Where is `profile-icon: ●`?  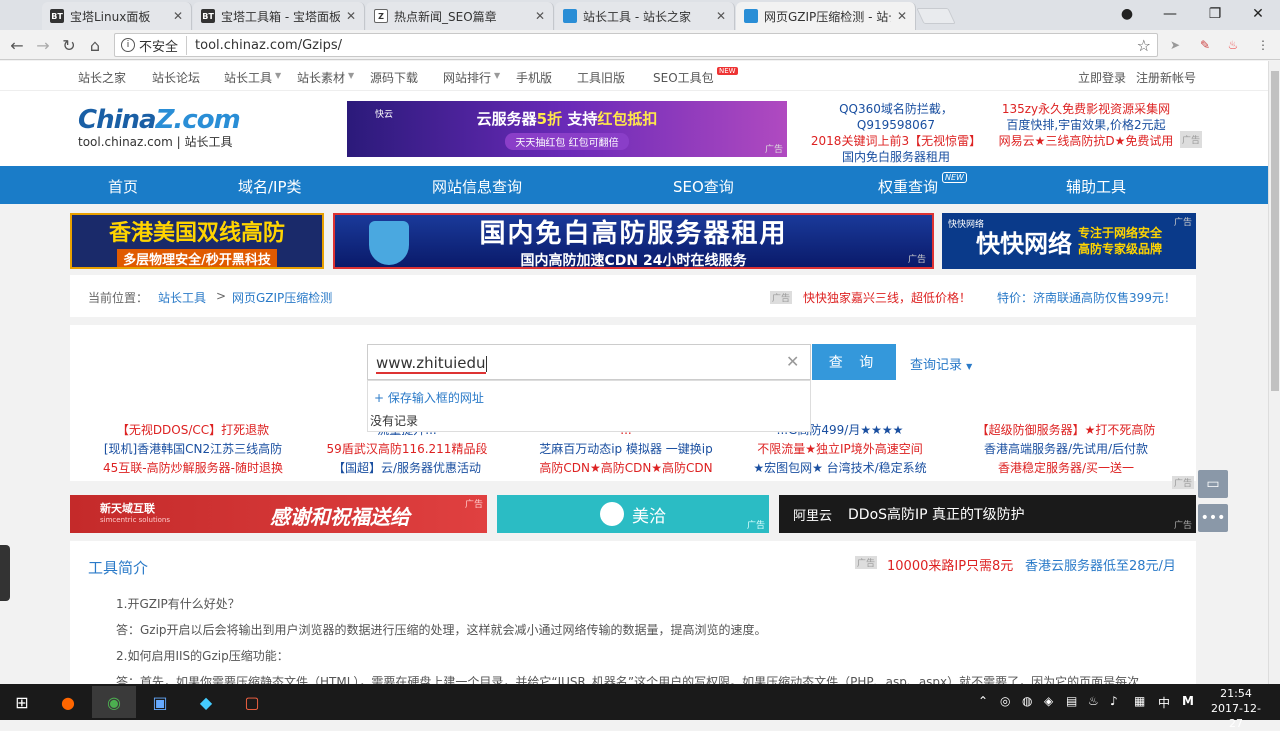
profile-icon: ● is located at coordinates (1127, 14).